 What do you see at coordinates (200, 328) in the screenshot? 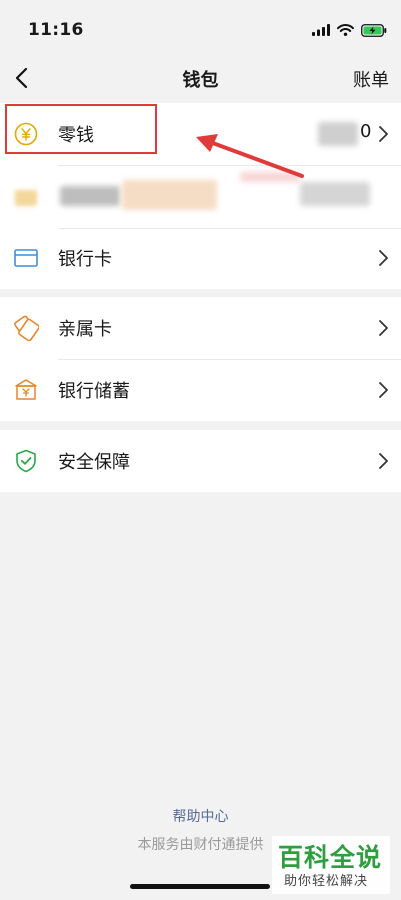
I see `menu-item-family-card: 亲属卡` at bounding box center [200, 328].